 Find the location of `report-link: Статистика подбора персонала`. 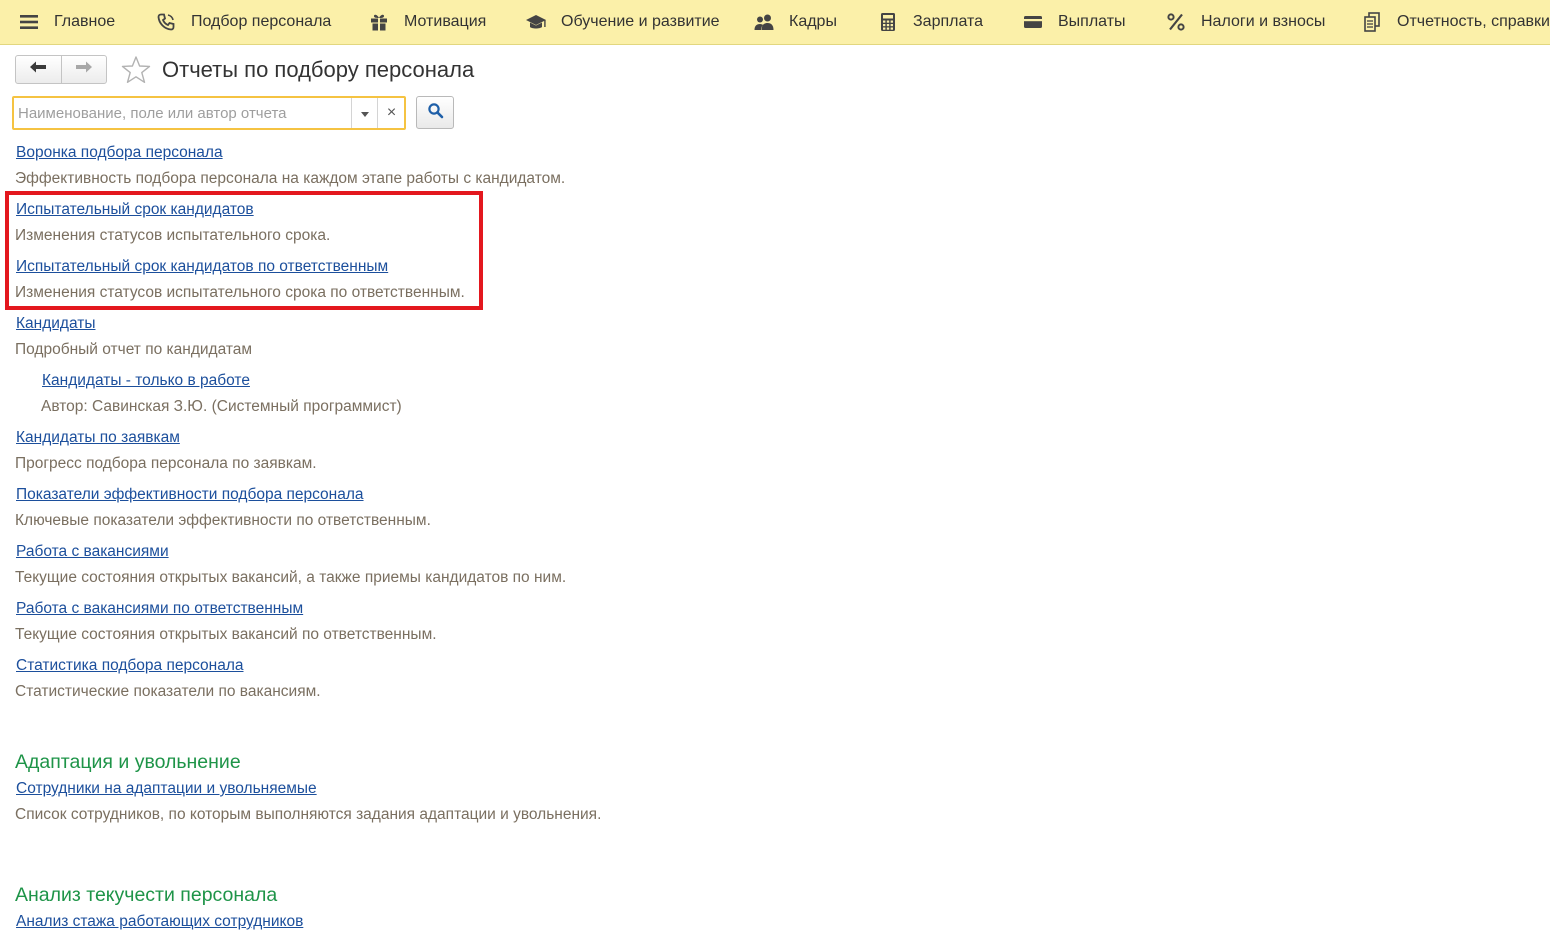

report-link: Статистика подбора персонала is located at coordinates (130, 666).